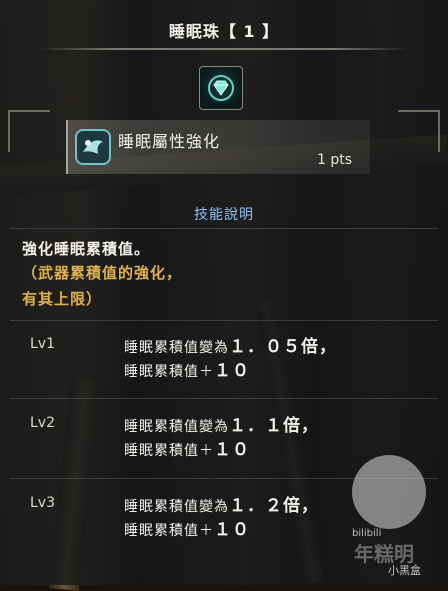 This screenshot has width=448, height=591. What do you see at coordinates (86, 249) in the screenshot?
I see `skill-description: 強化睡眠累積值。` at bounding box center [86, 249].